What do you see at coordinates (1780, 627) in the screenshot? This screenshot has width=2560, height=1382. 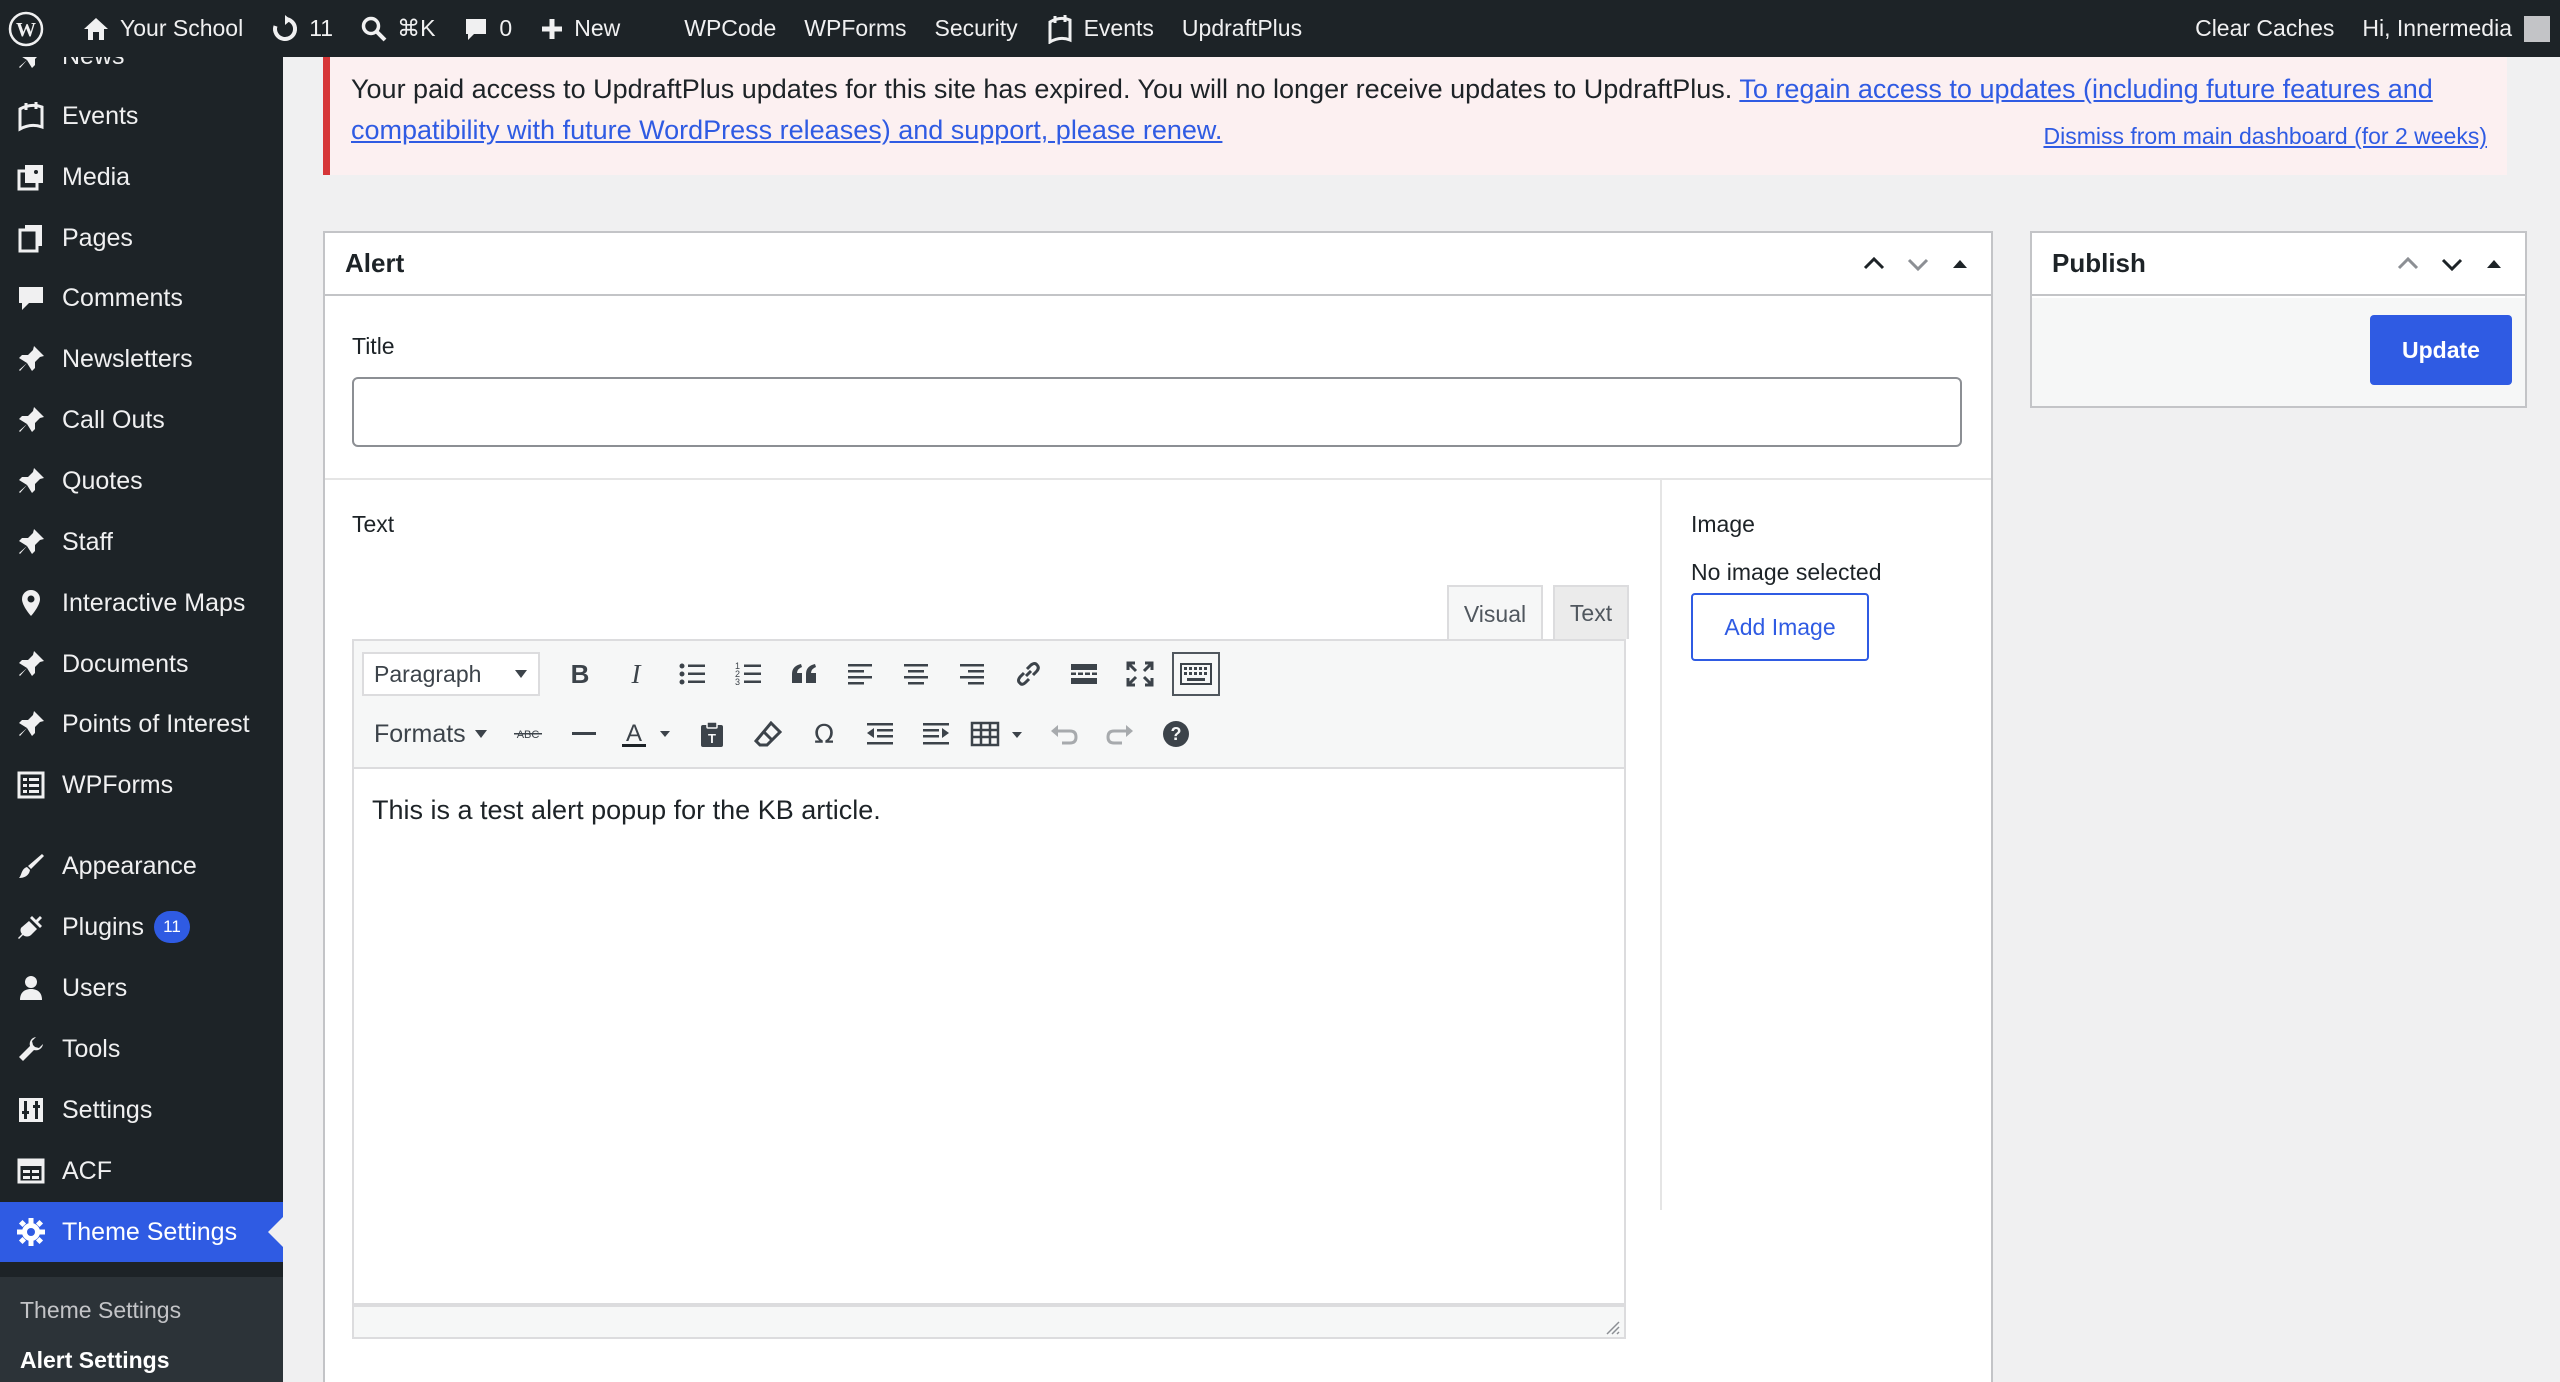 I see `add-image-button: Add Image` at bounding box center [1780, 627].